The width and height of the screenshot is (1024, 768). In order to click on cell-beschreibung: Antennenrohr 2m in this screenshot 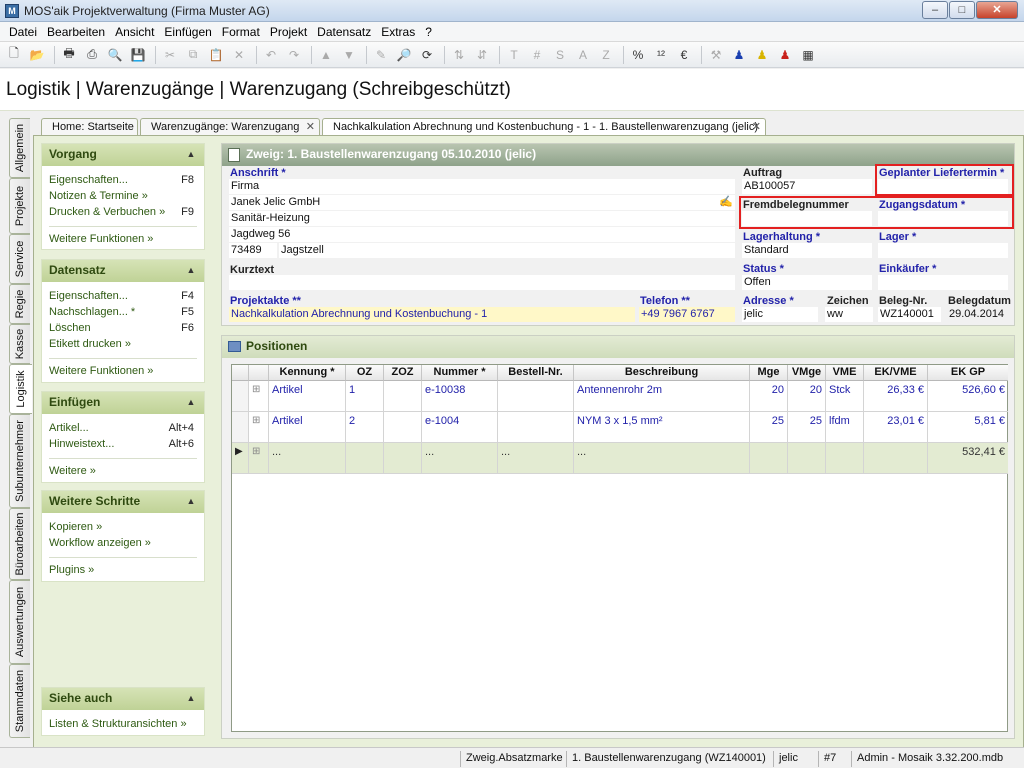, I will do `click(662, 396)`.